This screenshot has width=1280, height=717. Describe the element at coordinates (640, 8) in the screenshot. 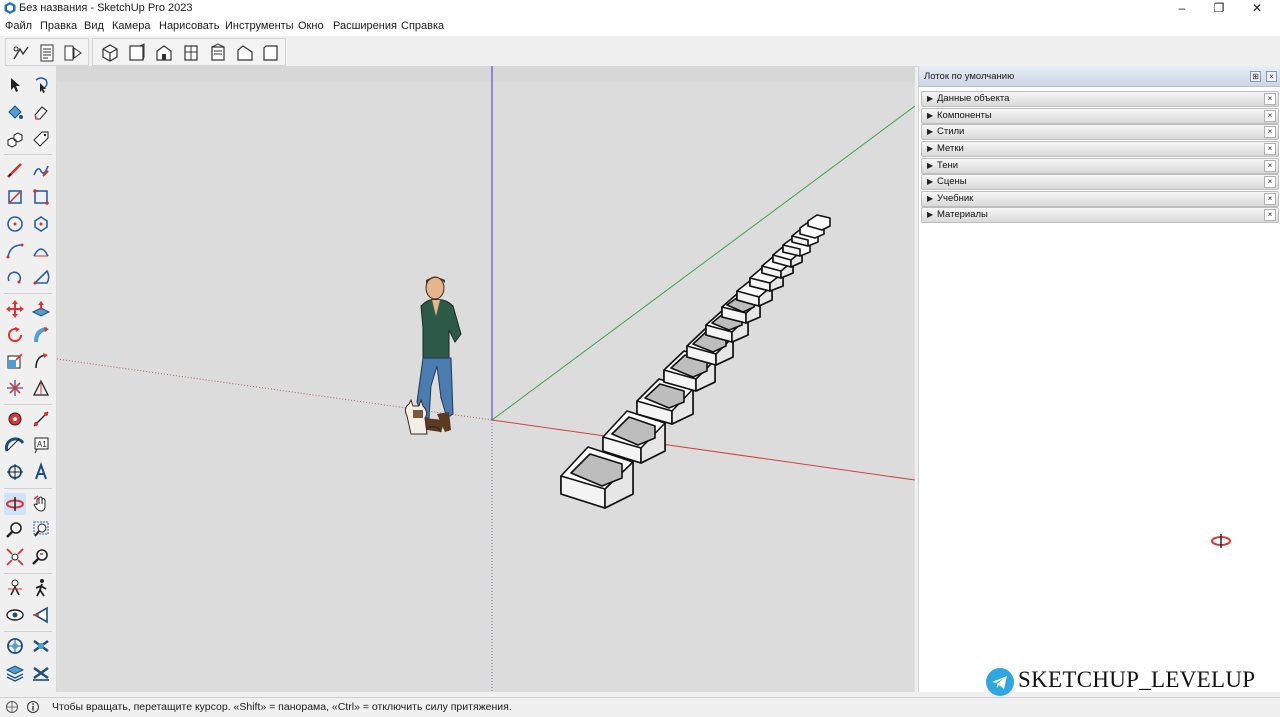

I see `title-bar: Без названия - SketchUp Pro 2023 – ❐ ✕` at that location.